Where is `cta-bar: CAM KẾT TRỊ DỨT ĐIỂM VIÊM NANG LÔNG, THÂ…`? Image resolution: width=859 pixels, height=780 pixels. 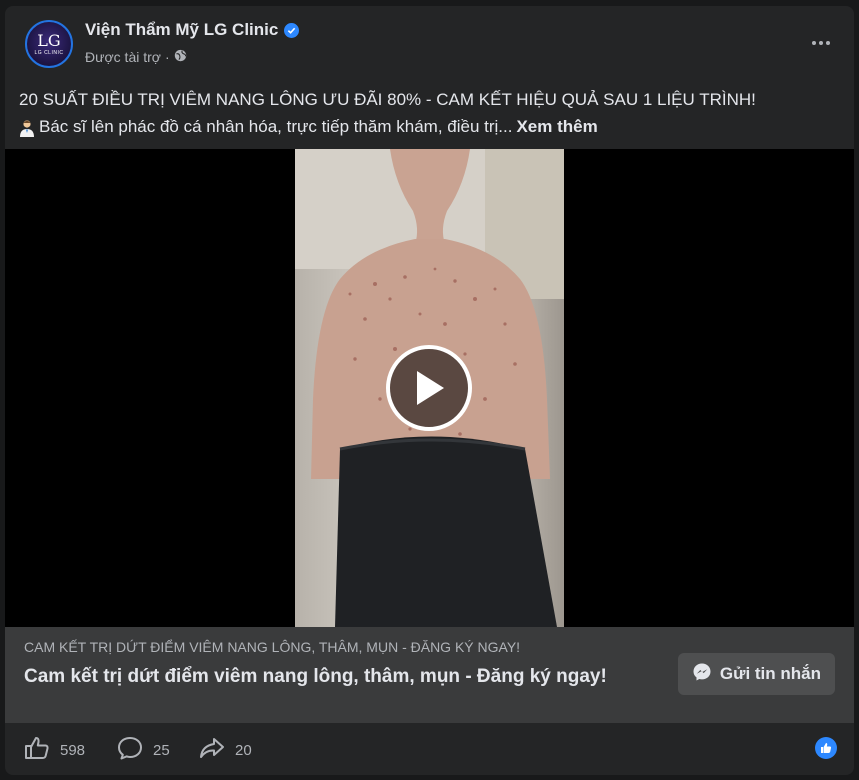
cta-bar: CAM KẾT TRỊ DỨT ĐIỂM VIÊM NANG LÔNG, THÂ… is located at coordinates (429, 675).